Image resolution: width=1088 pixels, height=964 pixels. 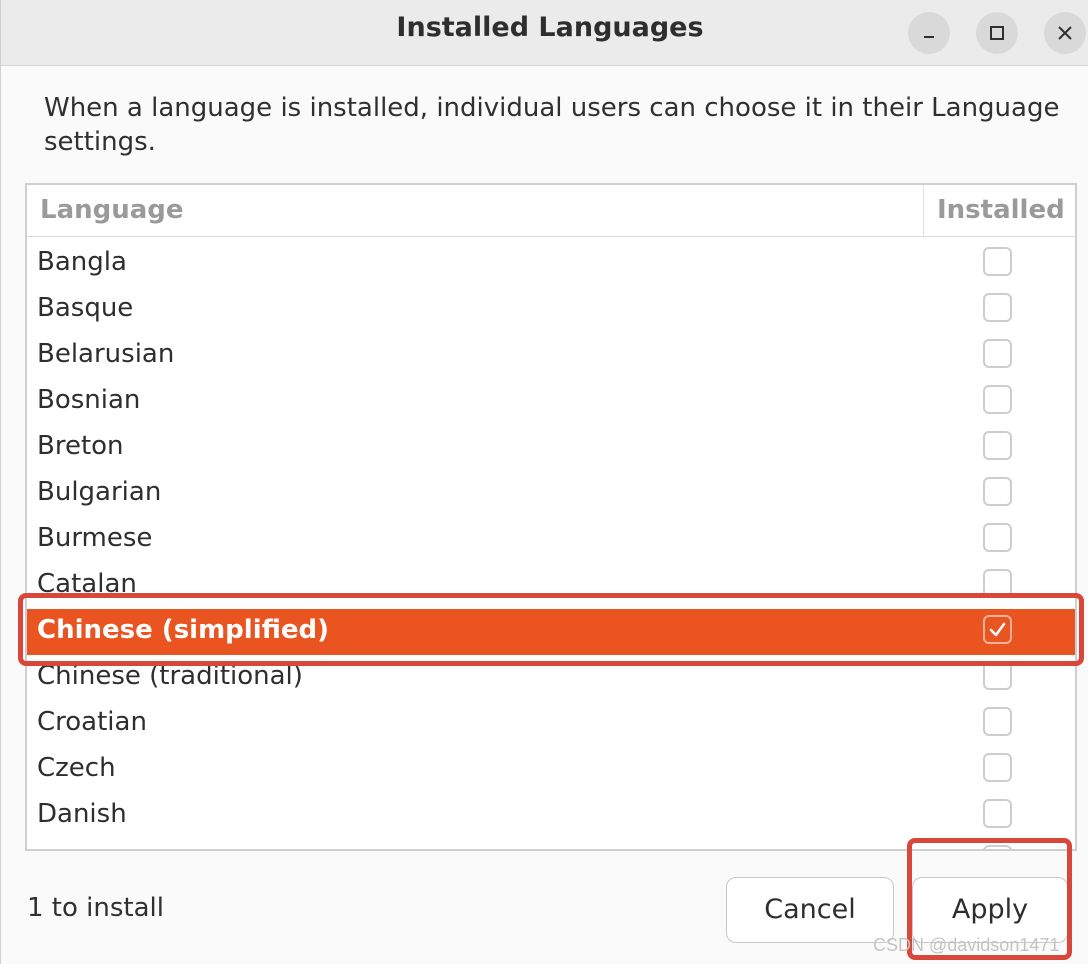 I want to click on language-name: Croatian, so click(x=92, y=722).